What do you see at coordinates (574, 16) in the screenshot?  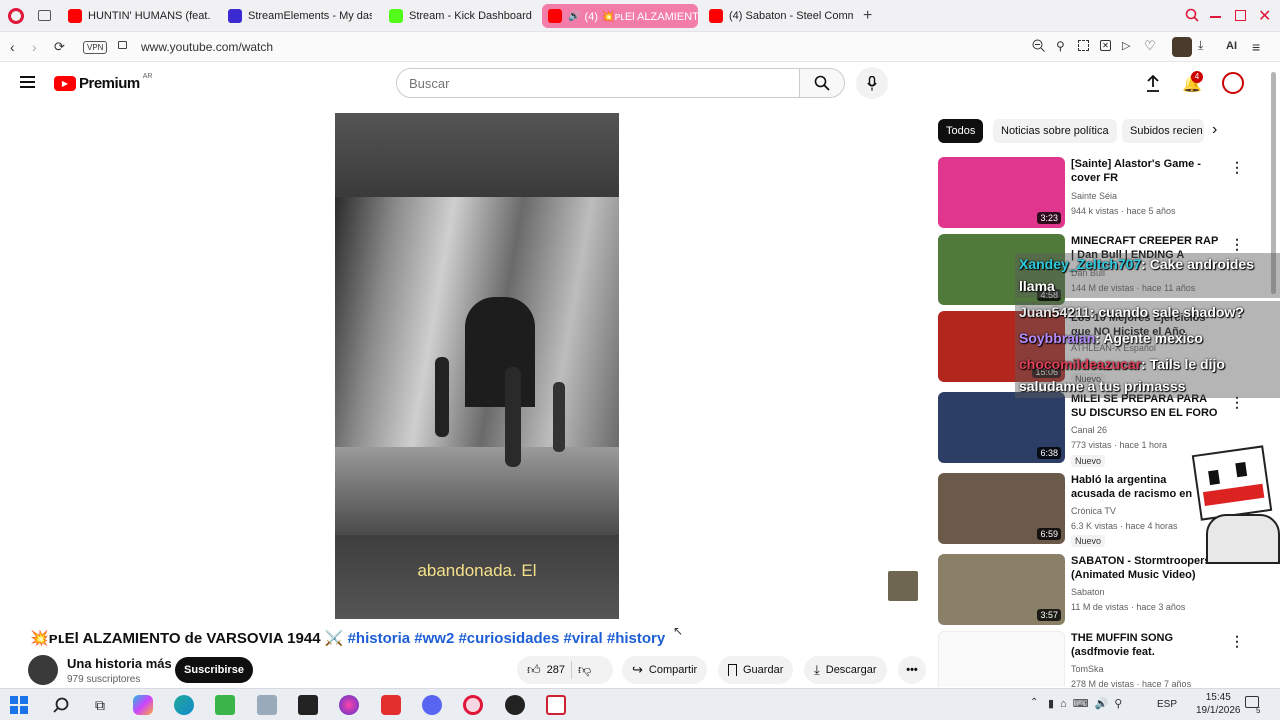 I see `speaker-icon: 🔊` at bounding box center [574, 16].